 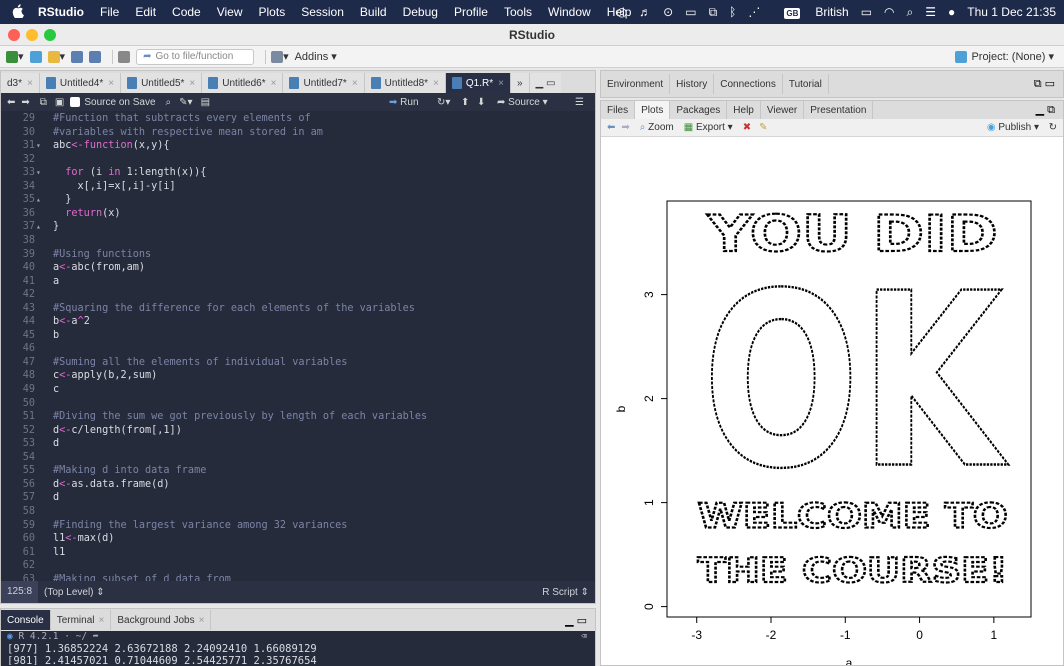 What do you see at coordinates (692, 84) in the screenshot?
I see `tab-history: History` at bounding box center [692, 84].